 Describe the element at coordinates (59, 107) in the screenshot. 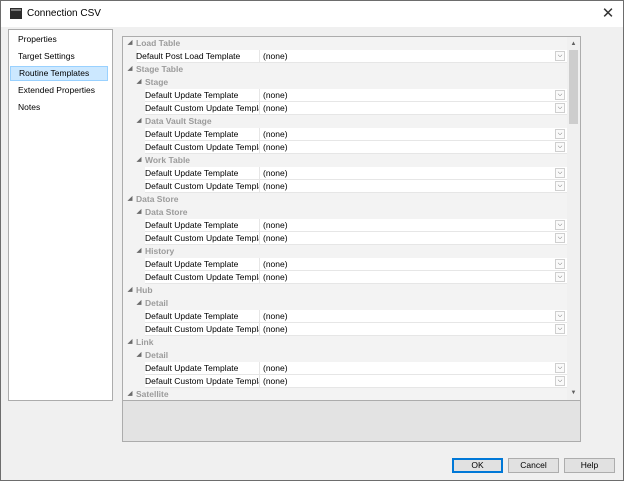

I see `nav-item-notes: Notes` at that location.